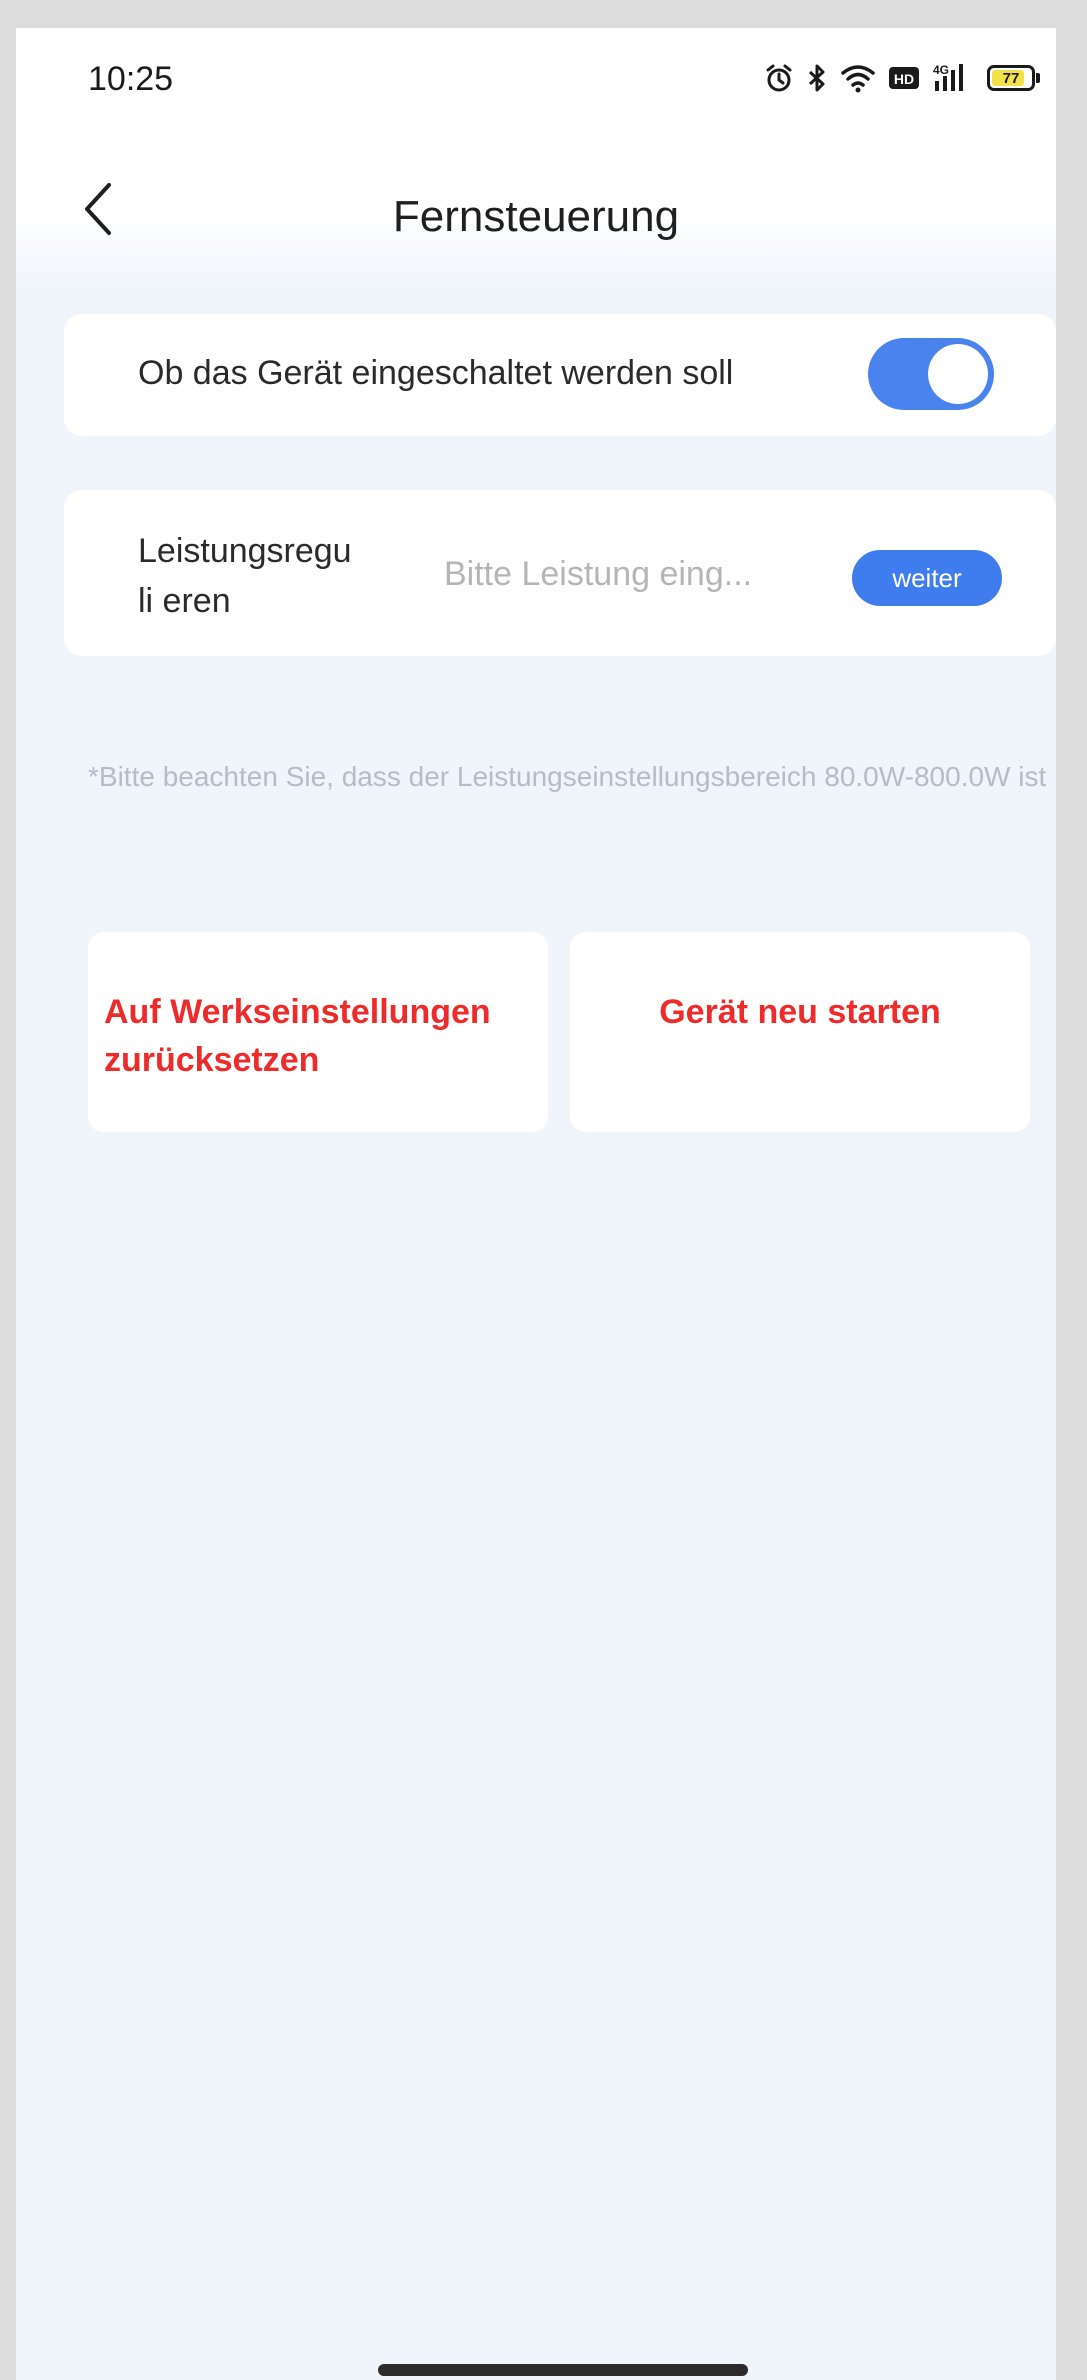 The image size is (1087, 2380). Describe the element at coordinates (858, 78) in the screenshot. I see `wifi-icon` at that location.